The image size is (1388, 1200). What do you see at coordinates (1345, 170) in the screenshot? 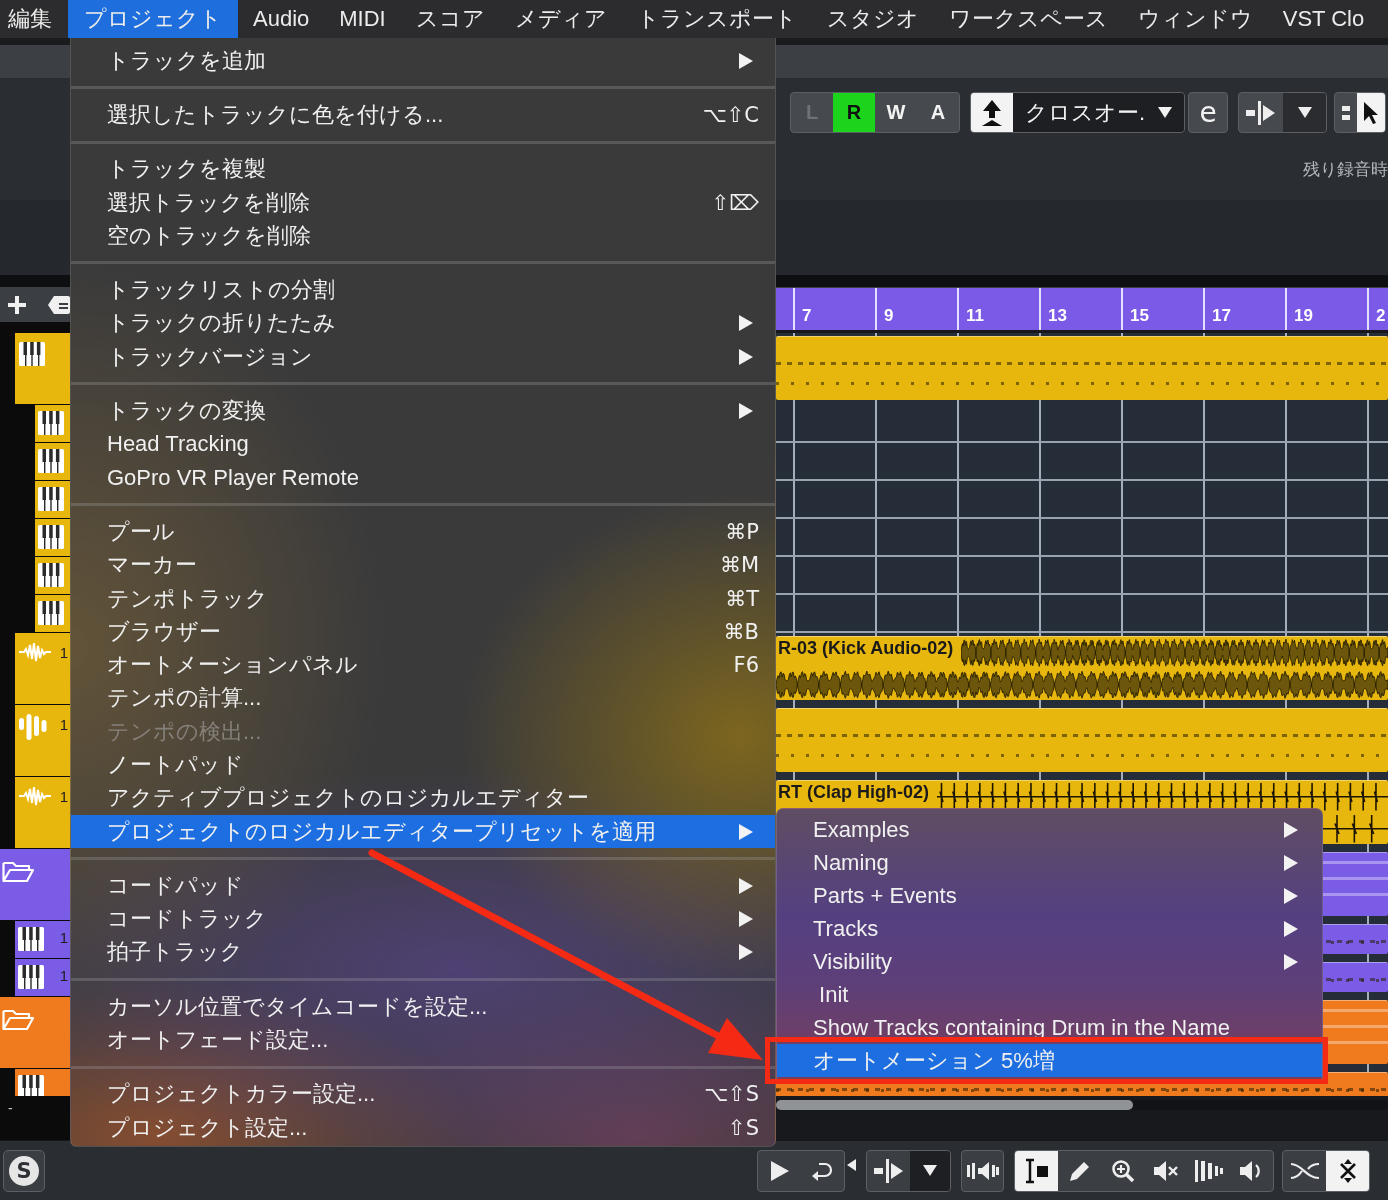
I see `status-text: 残り録音時` at bounding box center [1345, 170].